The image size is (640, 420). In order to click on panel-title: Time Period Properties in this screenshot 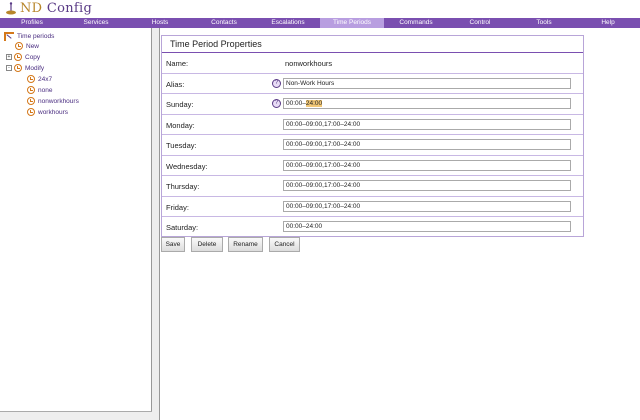, I will do `click(372, 44)`.